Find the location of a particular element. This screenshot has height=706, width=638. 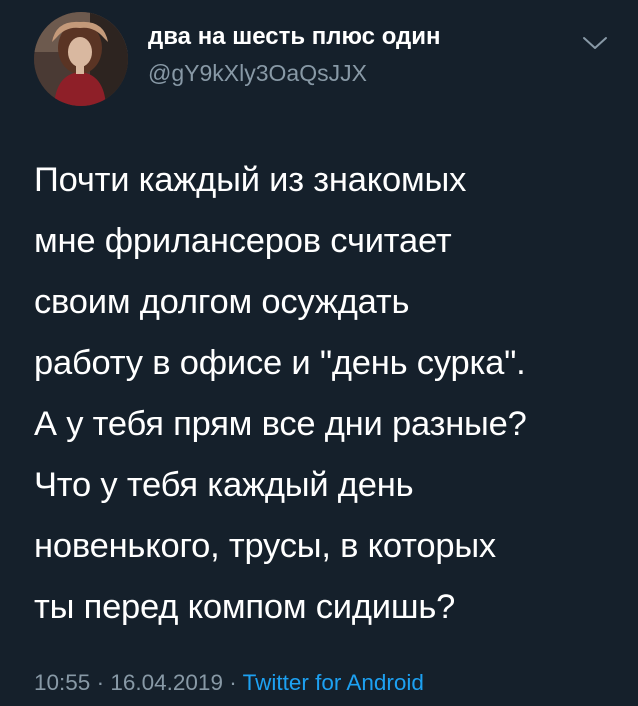

chevron-down-icon is located at coordinates (595, 43).